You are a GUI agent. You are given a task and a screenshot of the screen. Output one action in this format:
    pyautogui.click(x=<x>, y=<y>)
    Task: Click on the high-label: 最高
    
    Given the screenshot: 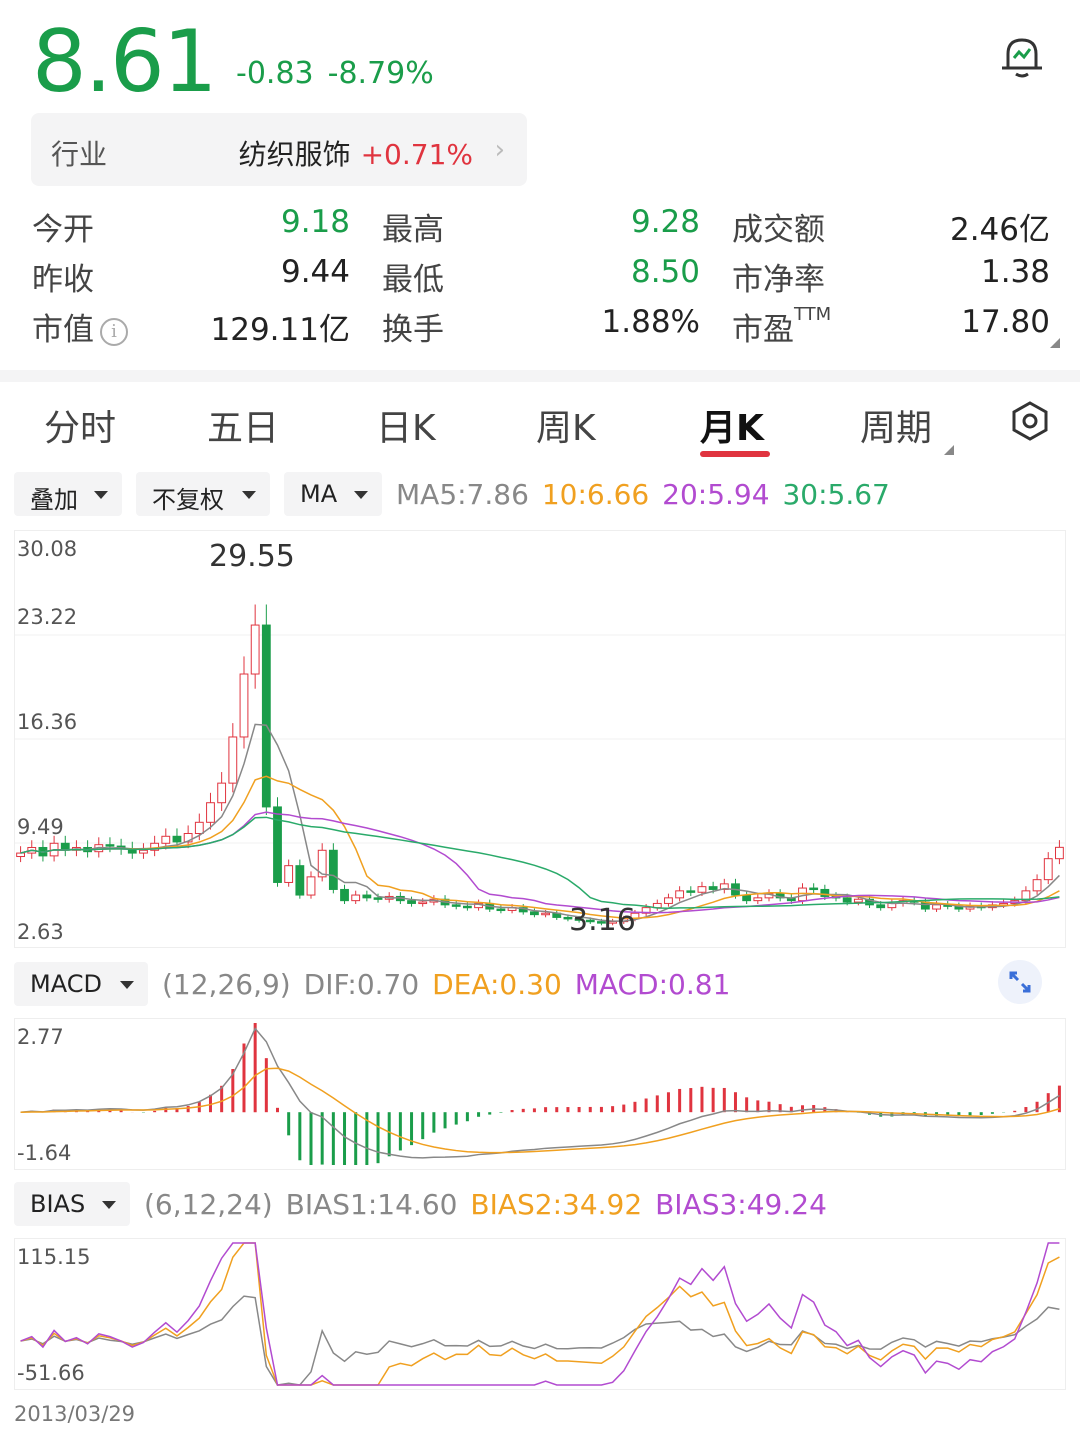 What is the action you would take?
    pyautogui.click(x=413, y=230)
    